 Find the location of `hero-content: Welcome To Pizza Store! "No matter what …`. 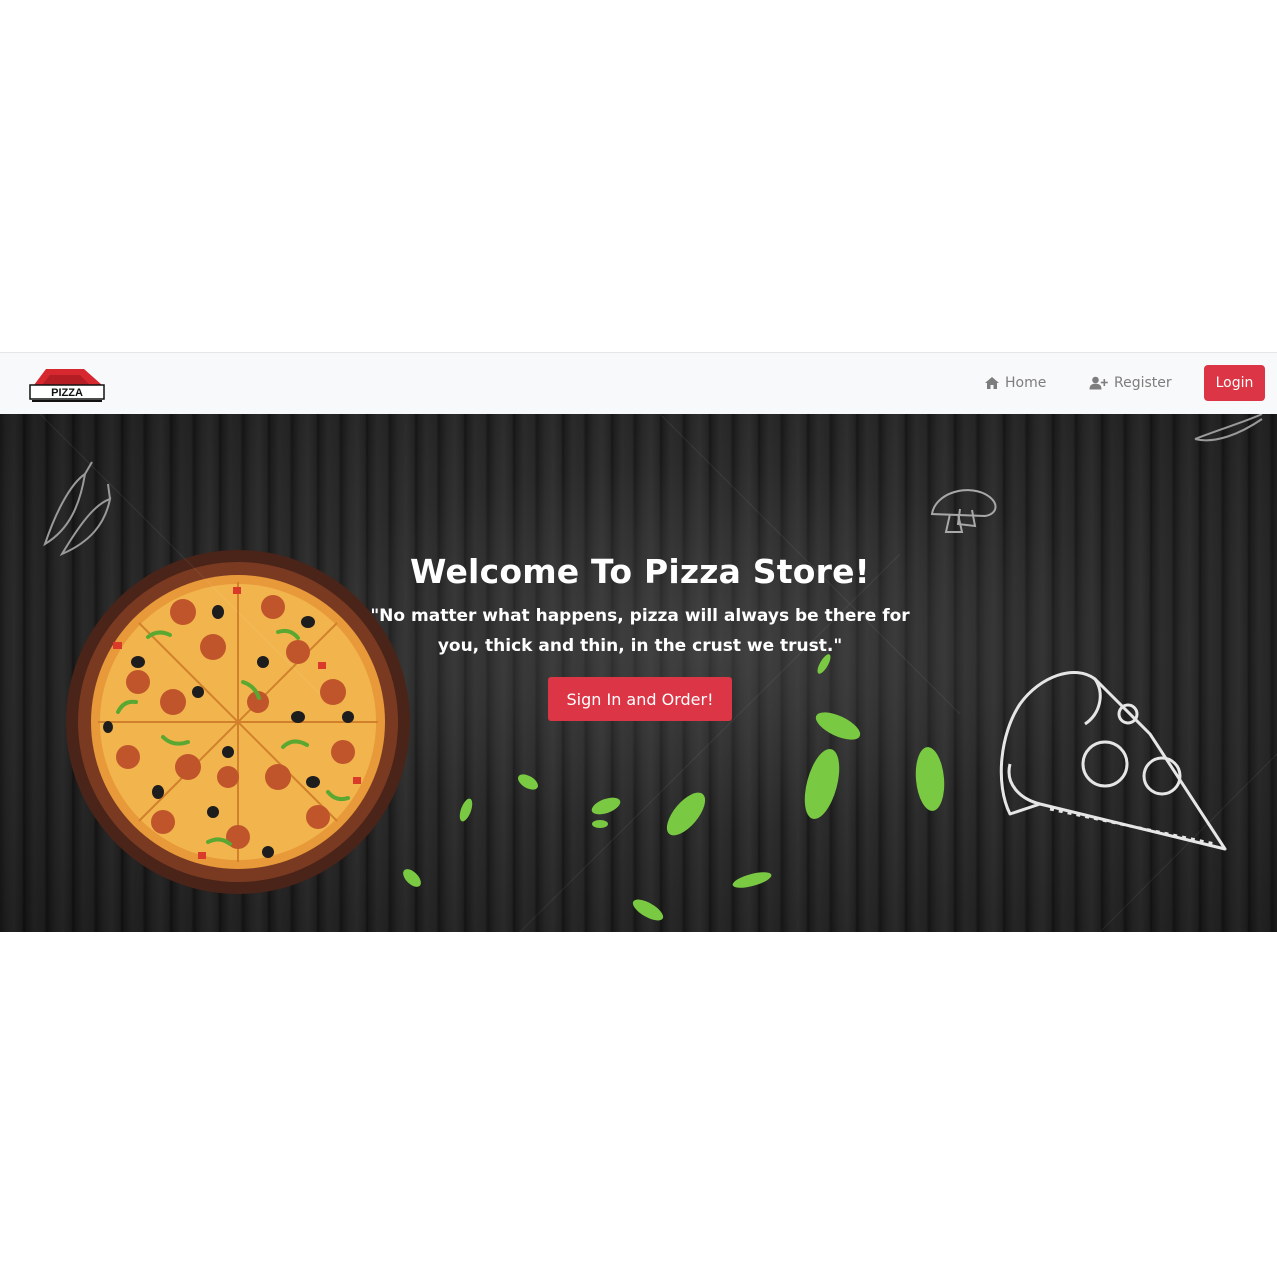

hero-content: Welcome To Pizza Store! "No matter what … is located at coordinates (640, 636).